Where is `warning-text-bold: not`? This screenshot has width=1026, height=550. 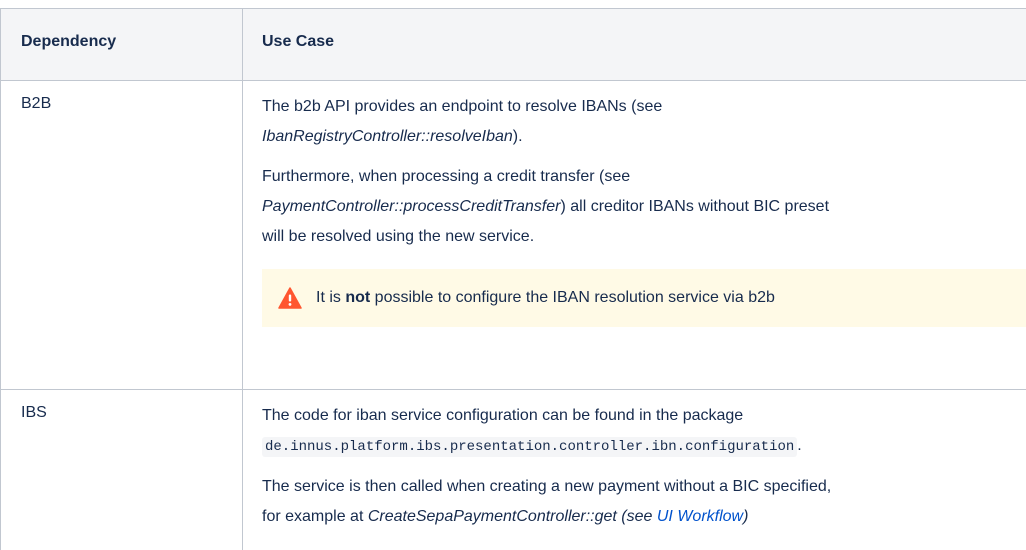
warning-text-bold: not is located at coordinates (358, 297).